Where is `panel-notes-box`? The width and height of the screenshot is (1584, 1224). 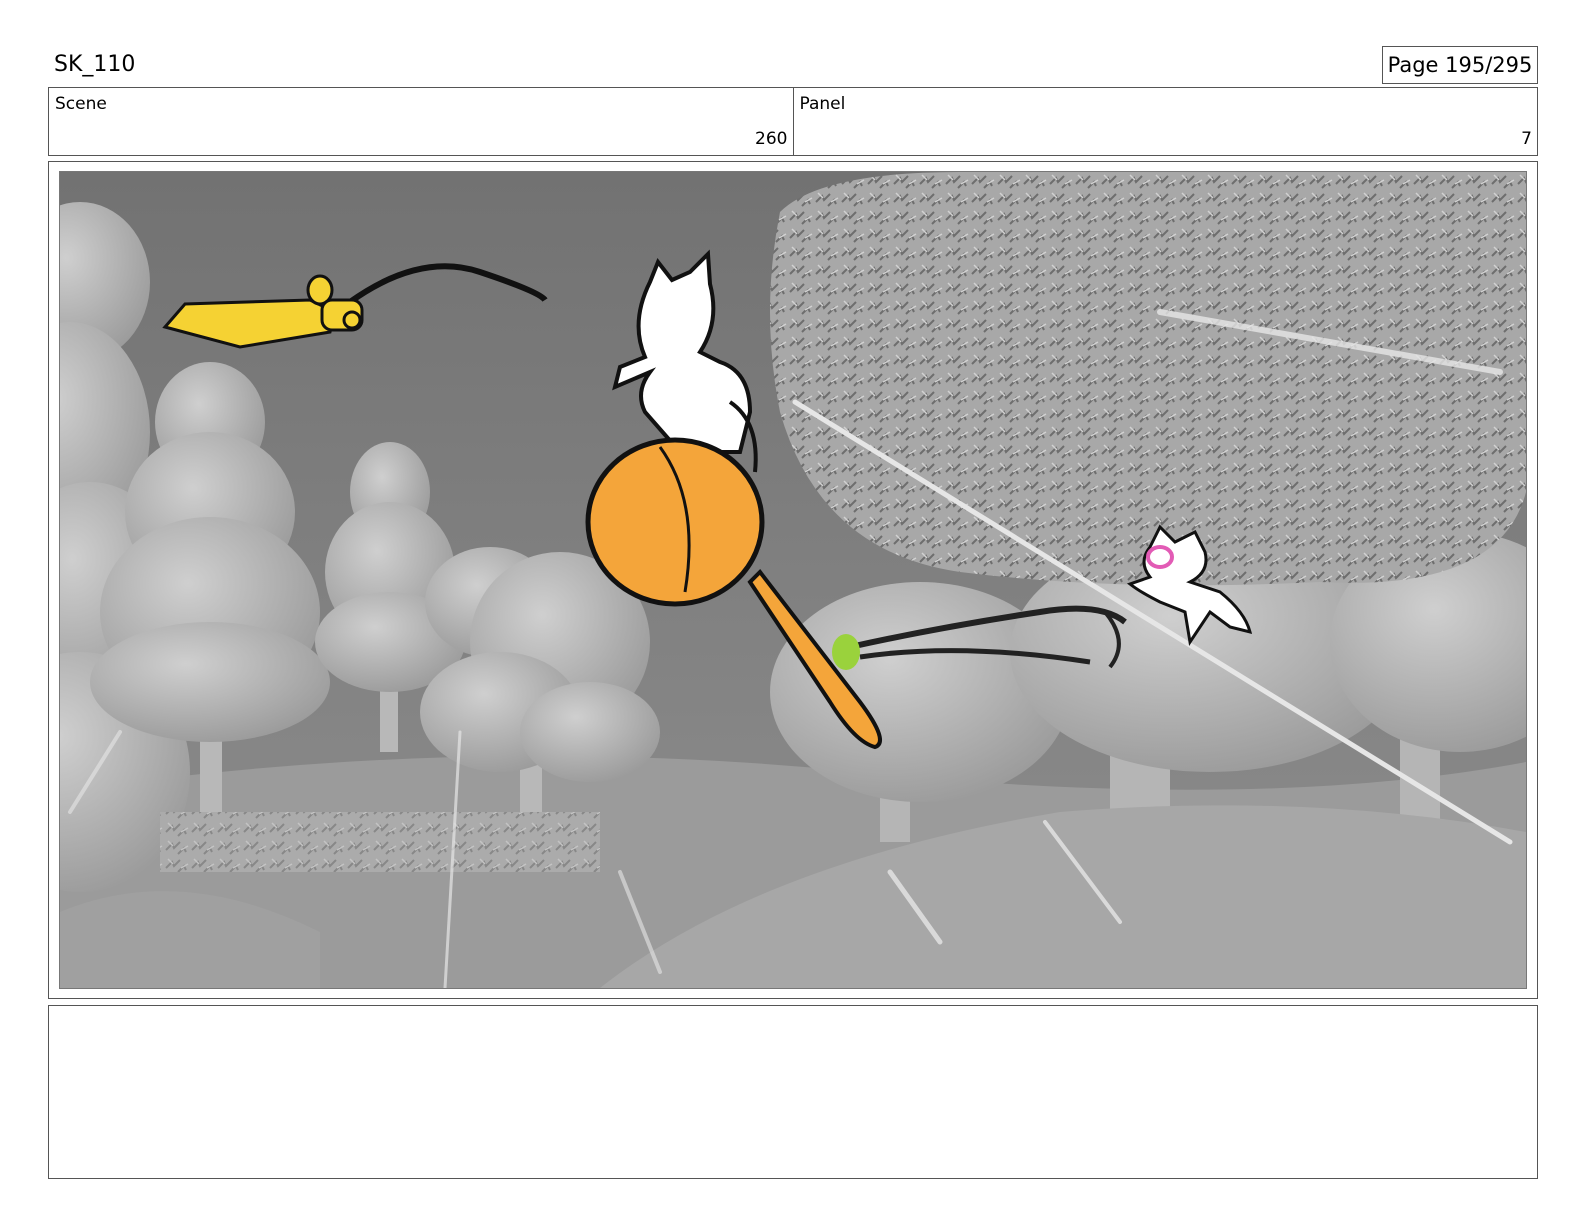
panel-notes-box is located at coordinates (793, 1092).